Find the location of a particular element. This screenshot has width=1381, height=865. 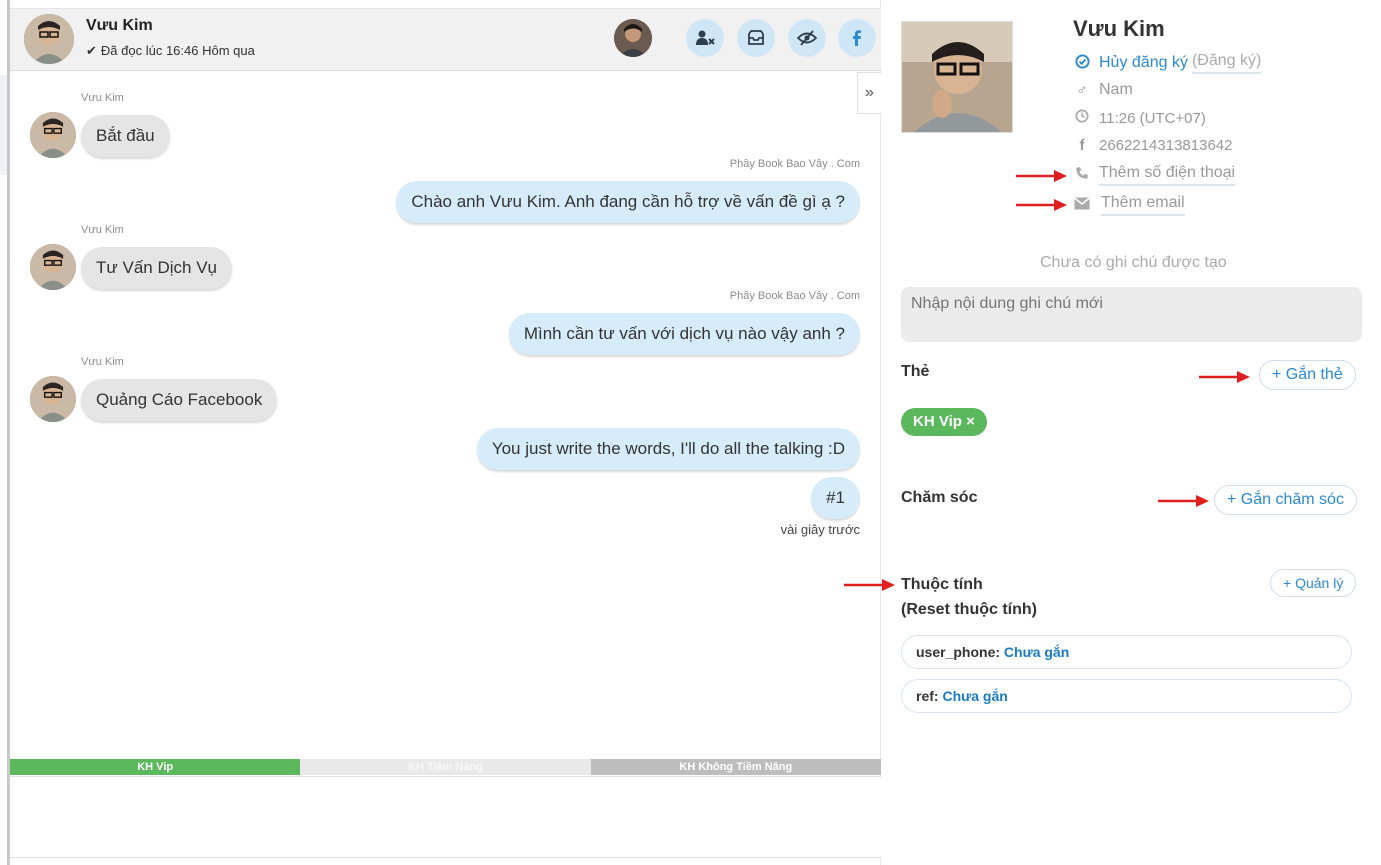

email-row: Thêm email is located at coordinates (1129, 205).